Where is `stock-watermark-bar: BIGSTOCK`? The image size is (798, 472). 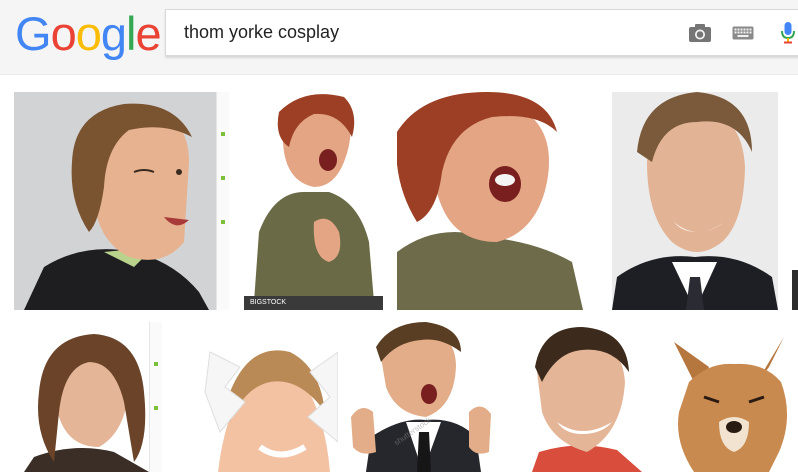 stock-watermark-bar: BIGSTOCK is located at coordinates (313, 303).